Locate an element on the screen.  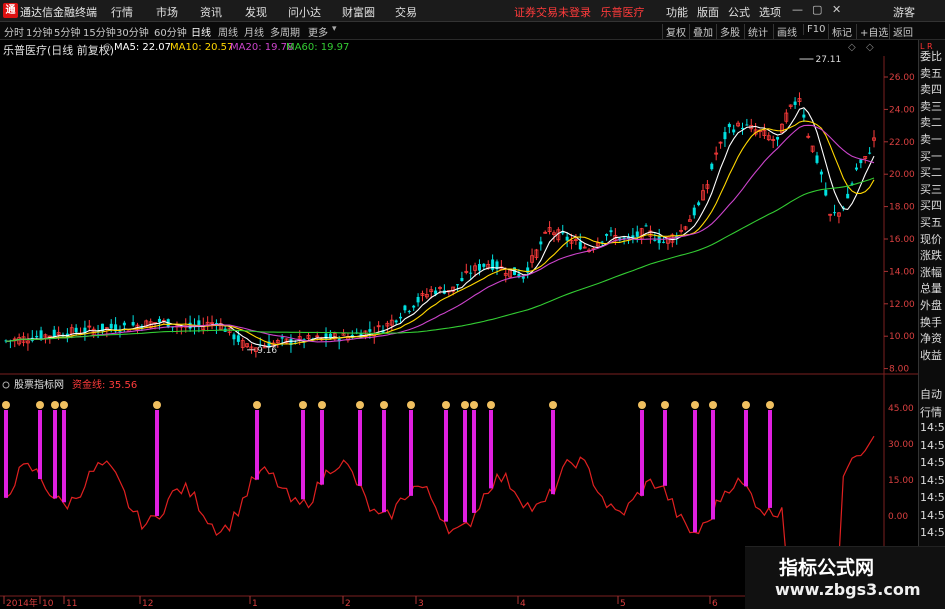
chevron-down-icon: ▾ is located at coordinates (334, 29).